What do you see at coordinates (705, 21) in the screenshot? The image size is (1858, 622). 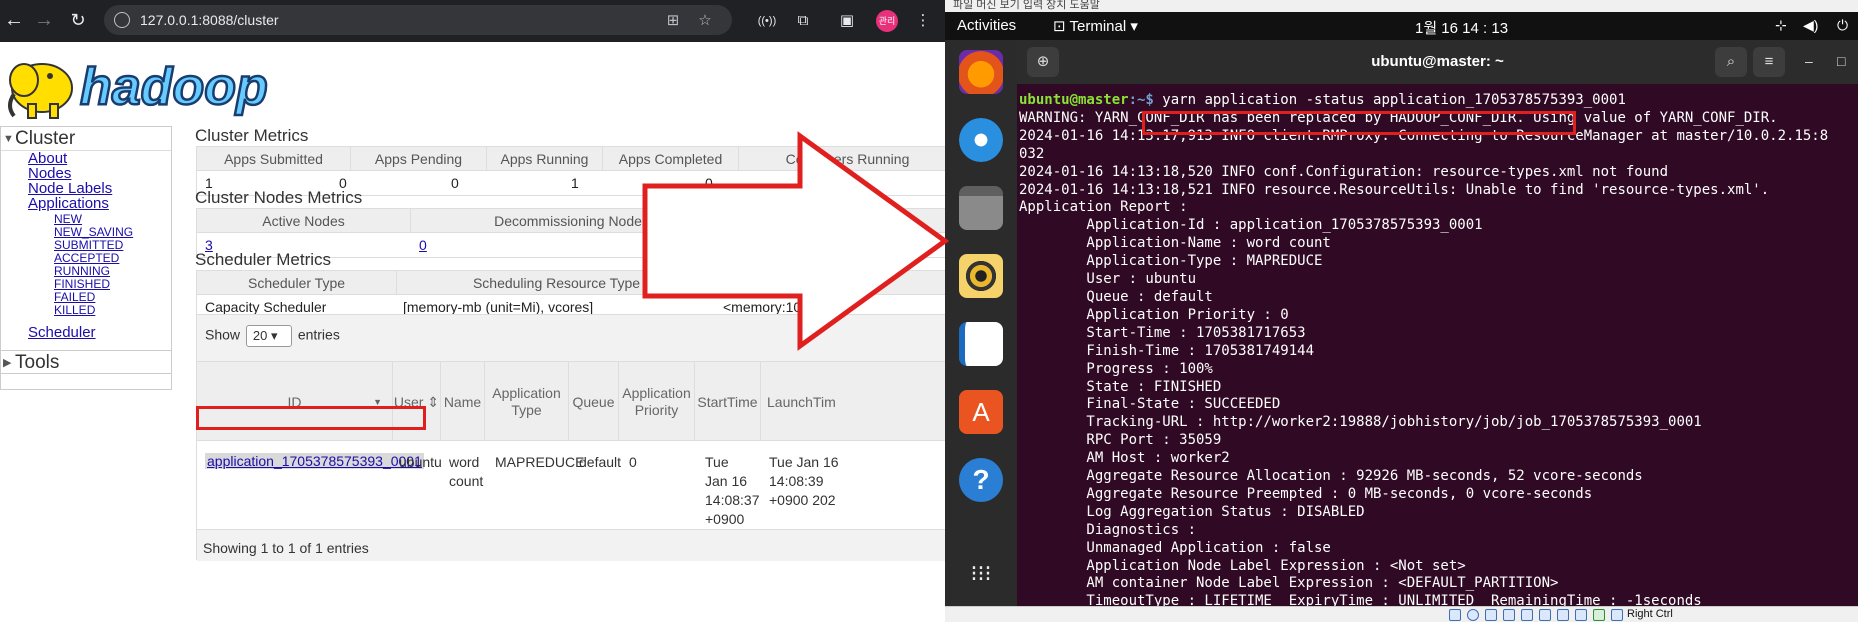 I see `bookmark-star-icon: ☆` at bounding box center [705, 21].